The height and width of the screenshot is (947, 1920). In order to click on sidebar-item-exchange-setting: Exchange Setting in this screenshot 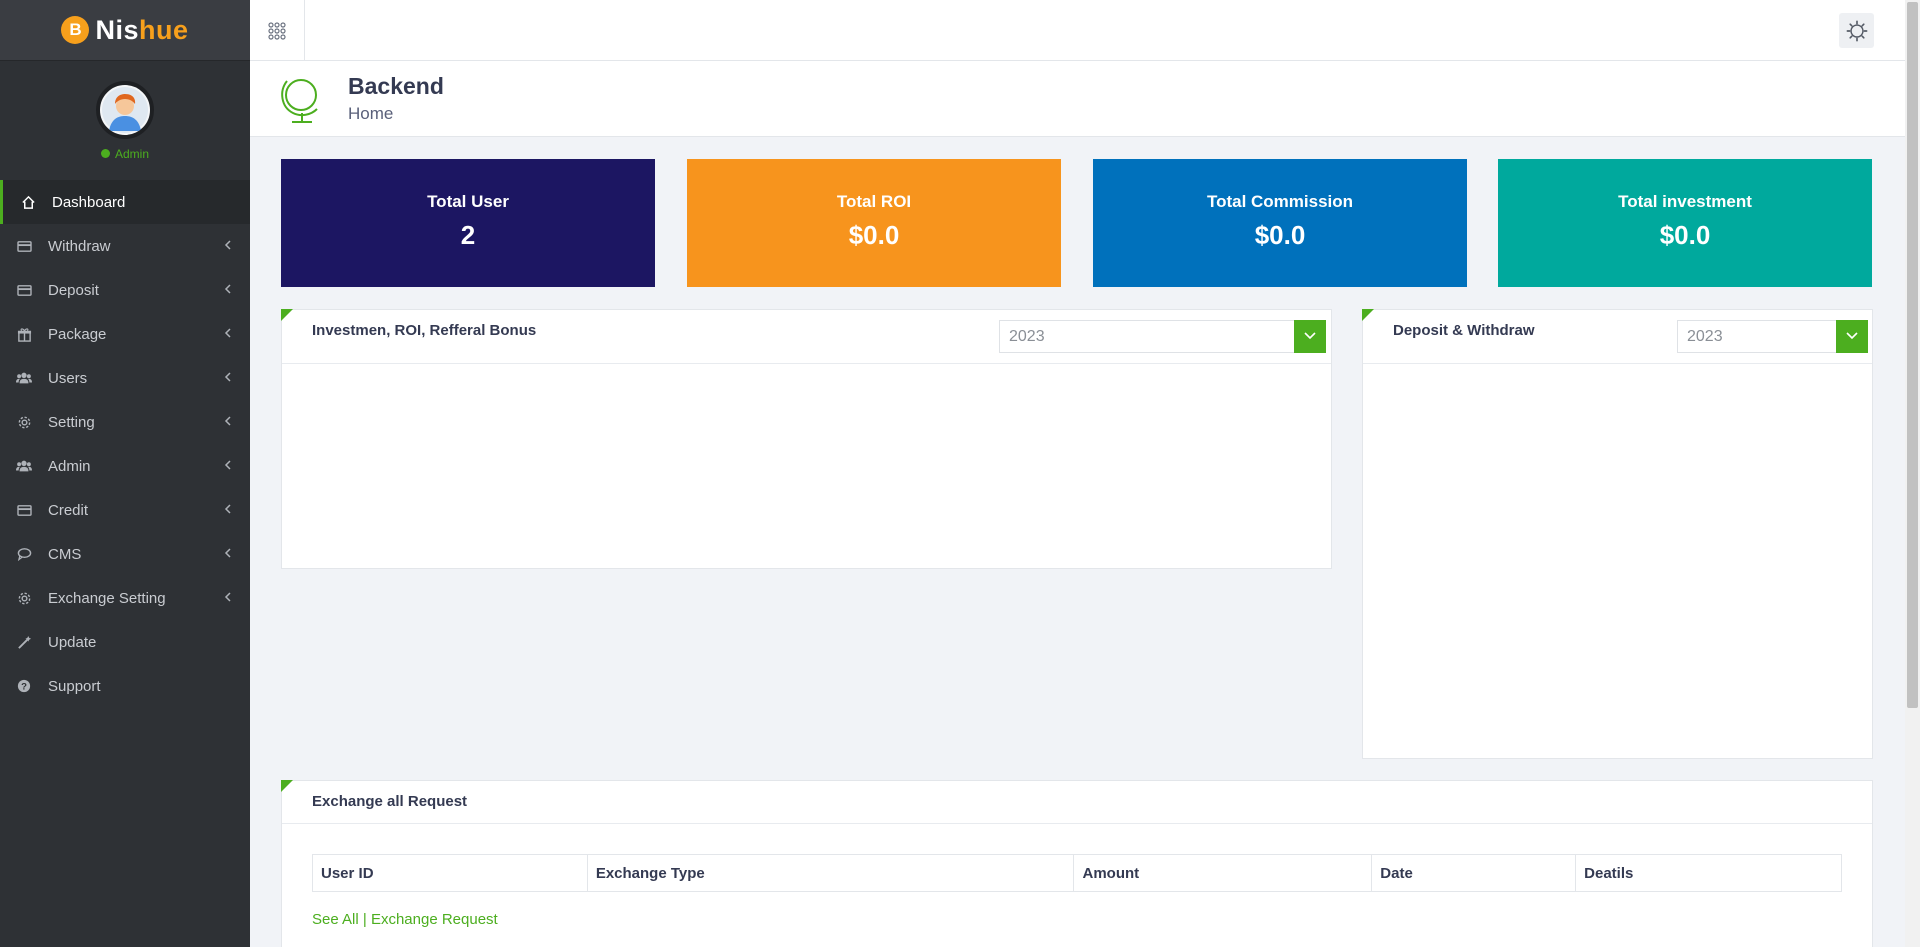, I will do `click(125, 598)`.